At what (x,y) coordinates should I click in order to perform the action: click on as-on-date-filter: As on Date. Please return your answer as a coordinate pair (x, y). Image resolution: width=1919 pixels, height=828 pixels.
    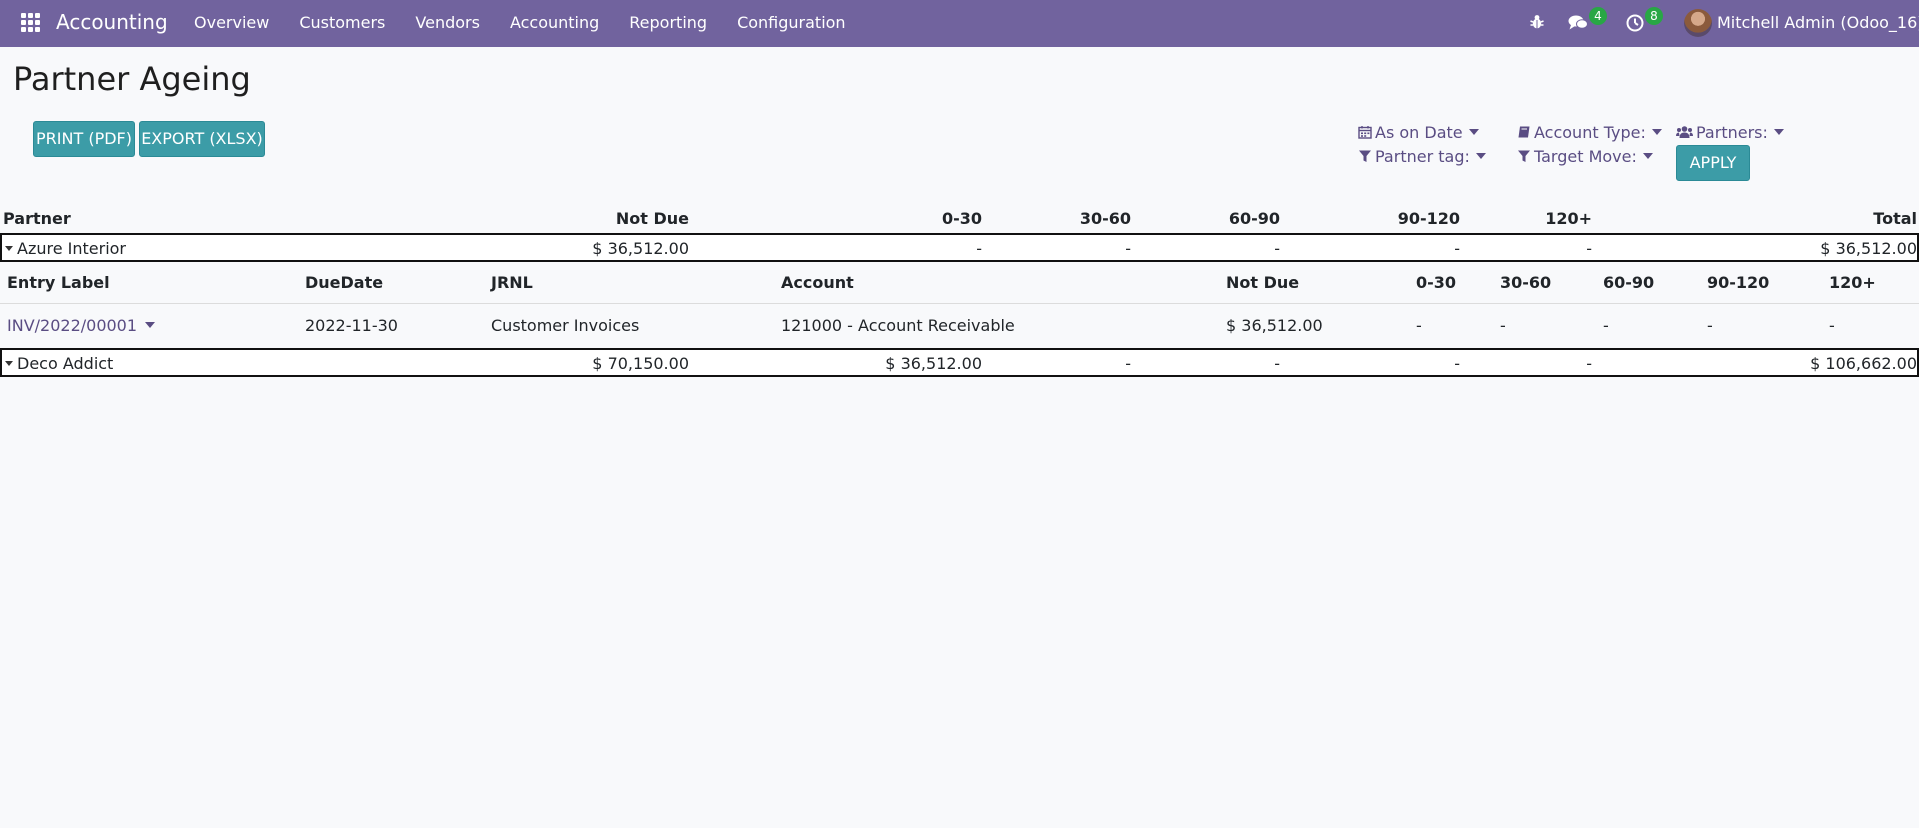
    Looking at the image, I should click on (1418, 132).